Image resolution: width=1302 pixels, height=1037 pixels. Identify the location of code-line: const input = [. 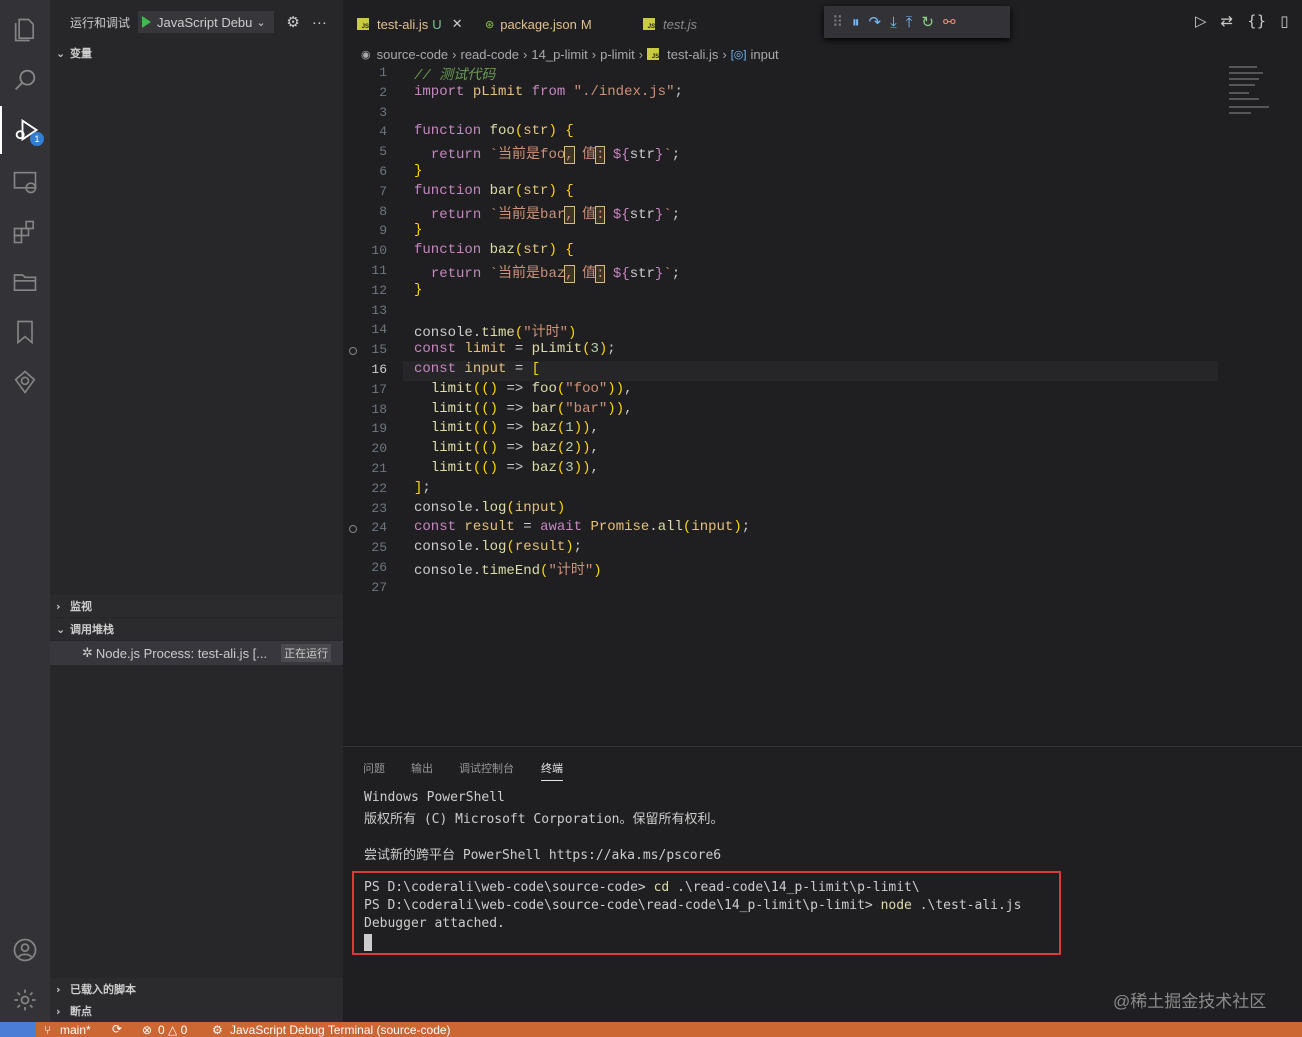
(477, 369).